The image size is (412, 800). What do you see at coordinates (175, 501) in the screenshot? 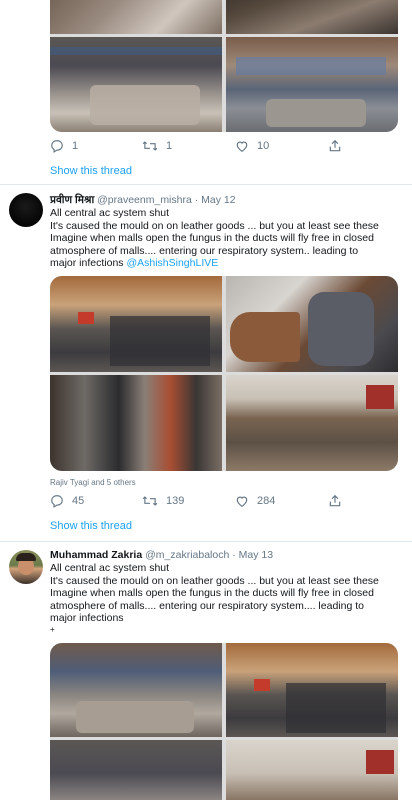
I see `retweet-count: 139` at bounding box center [175, 501].